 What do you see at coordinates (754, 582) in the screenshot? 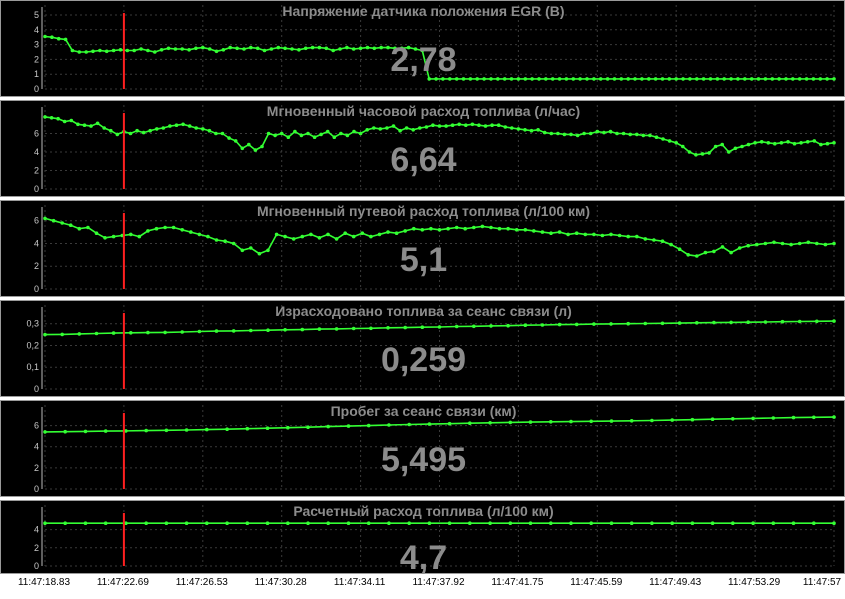
I see `x-tick-label: 11:47:53.29` at bounding box center [754, 582].